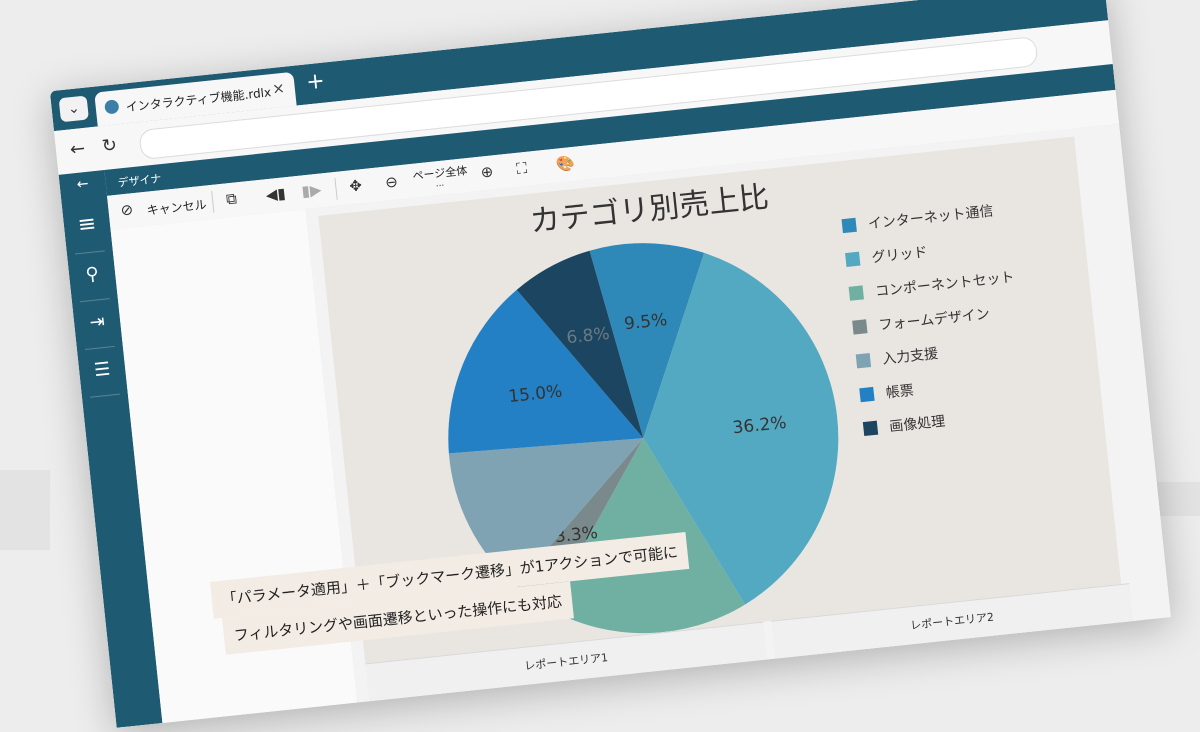 Image resolution: width=1200 pixels, height=732 pixels. Describe the element at coordinates (278, 88) in the screenshot. I see `close-tab-icon: ×` at that location.